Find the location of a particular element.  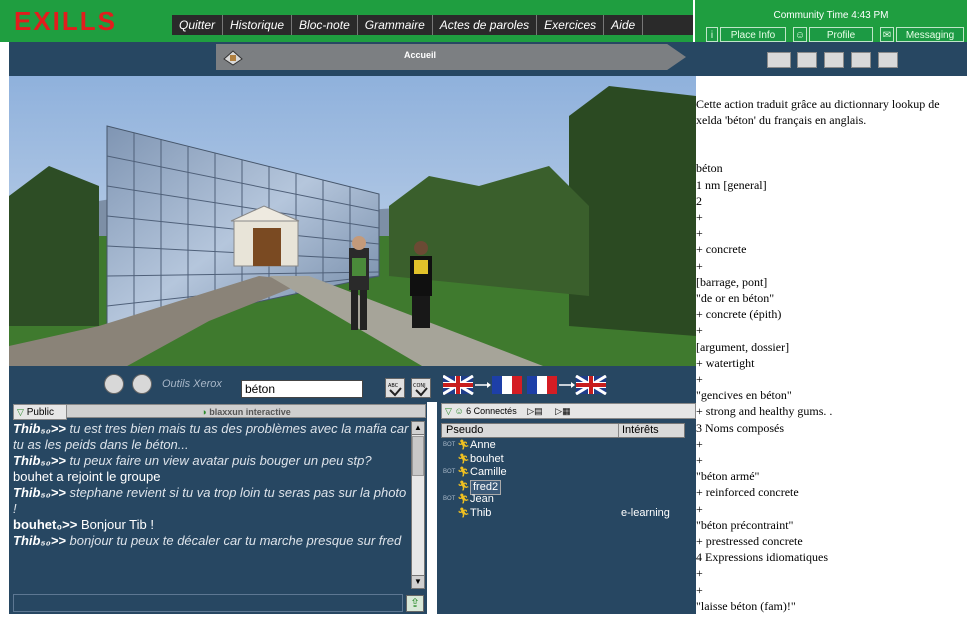

dictionary-line: "béton armé" is located at coordinates (728, 476).